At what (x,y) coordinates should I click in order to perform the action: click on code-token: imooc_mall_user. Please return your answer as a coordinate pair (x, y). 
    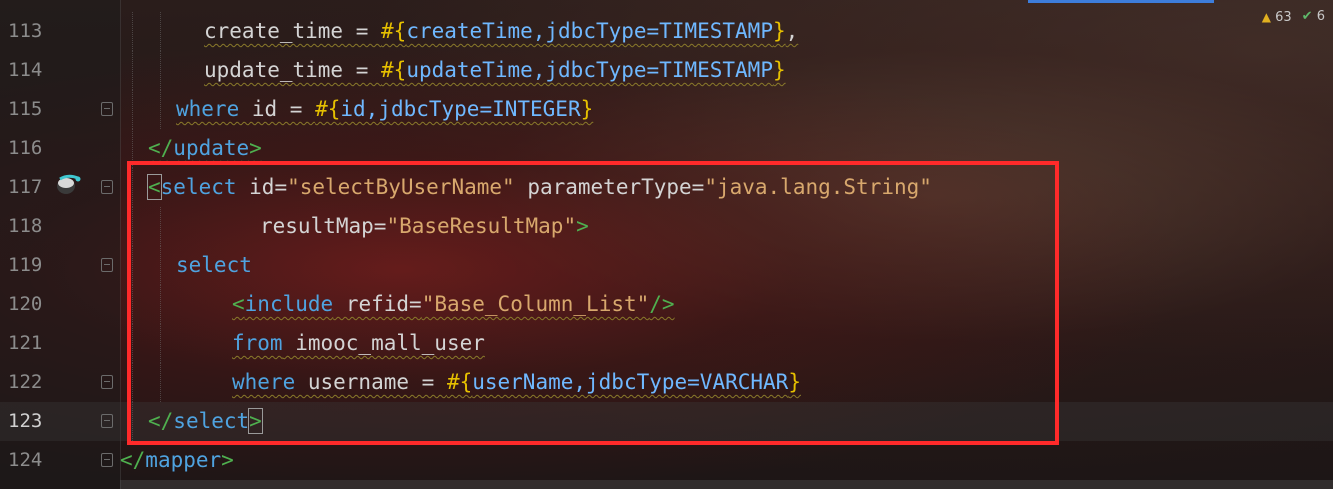
    Looking at the image, I should click on (383, 343).